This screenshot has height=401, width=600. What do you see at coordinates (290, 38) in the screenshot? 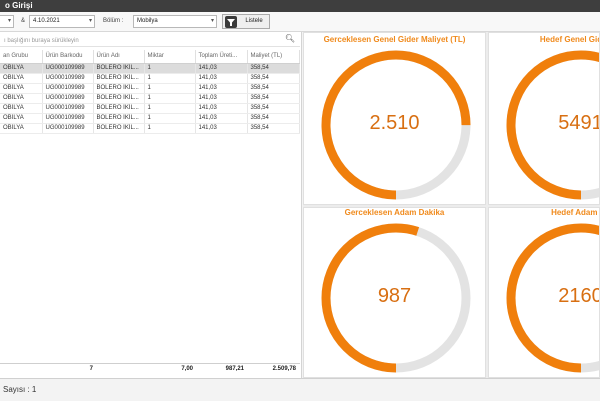
I see `search-icon: 🔍︎` at bounding box center [290, 38].